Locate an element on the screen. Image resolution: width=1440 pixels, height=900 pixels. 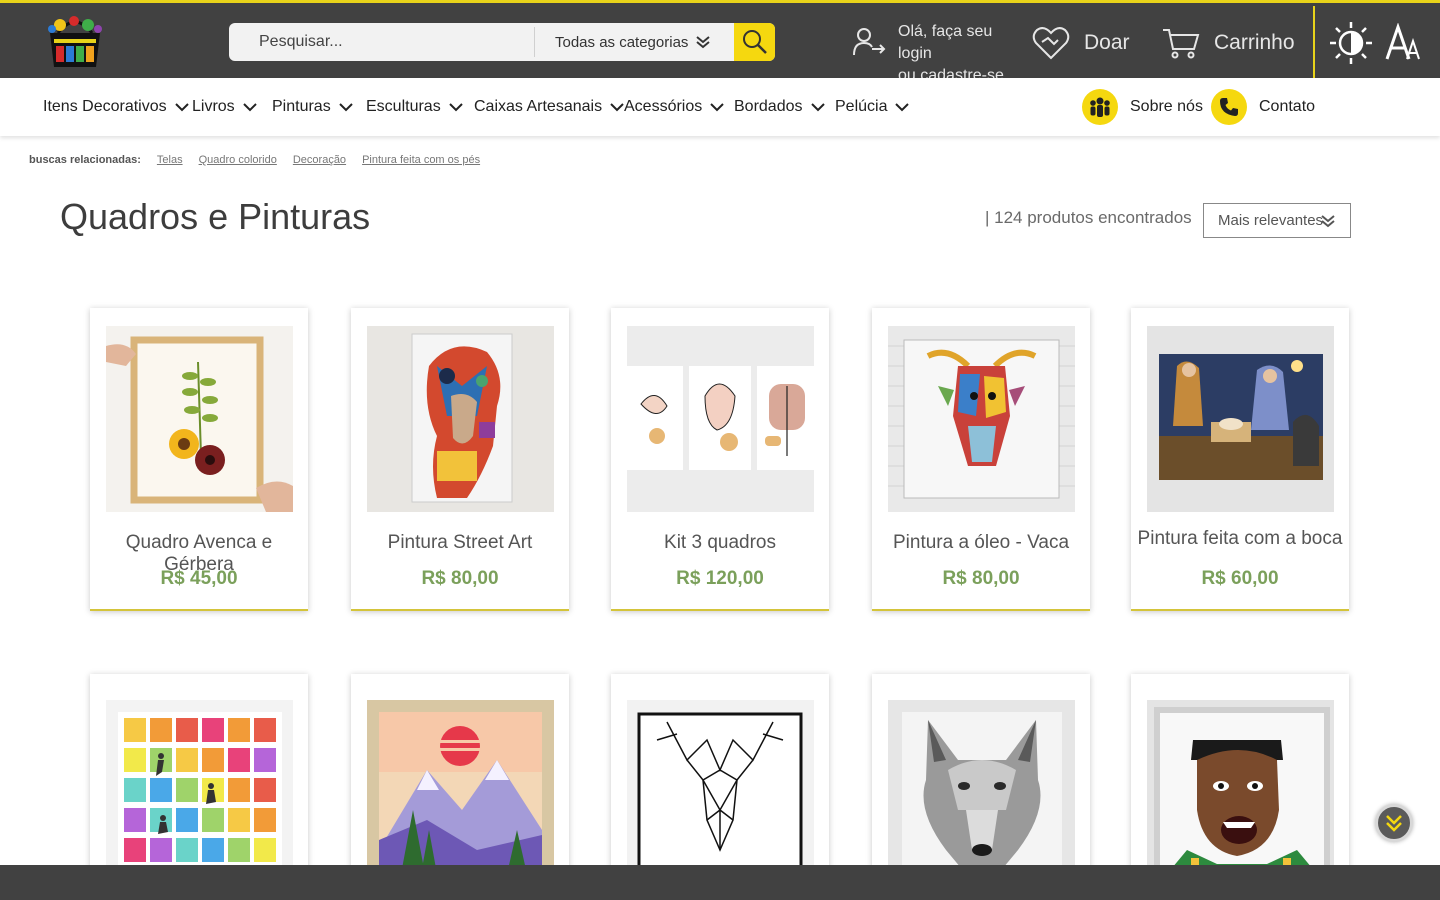
sort-select: Mais relevantes is located at coordinates (1277, 220).